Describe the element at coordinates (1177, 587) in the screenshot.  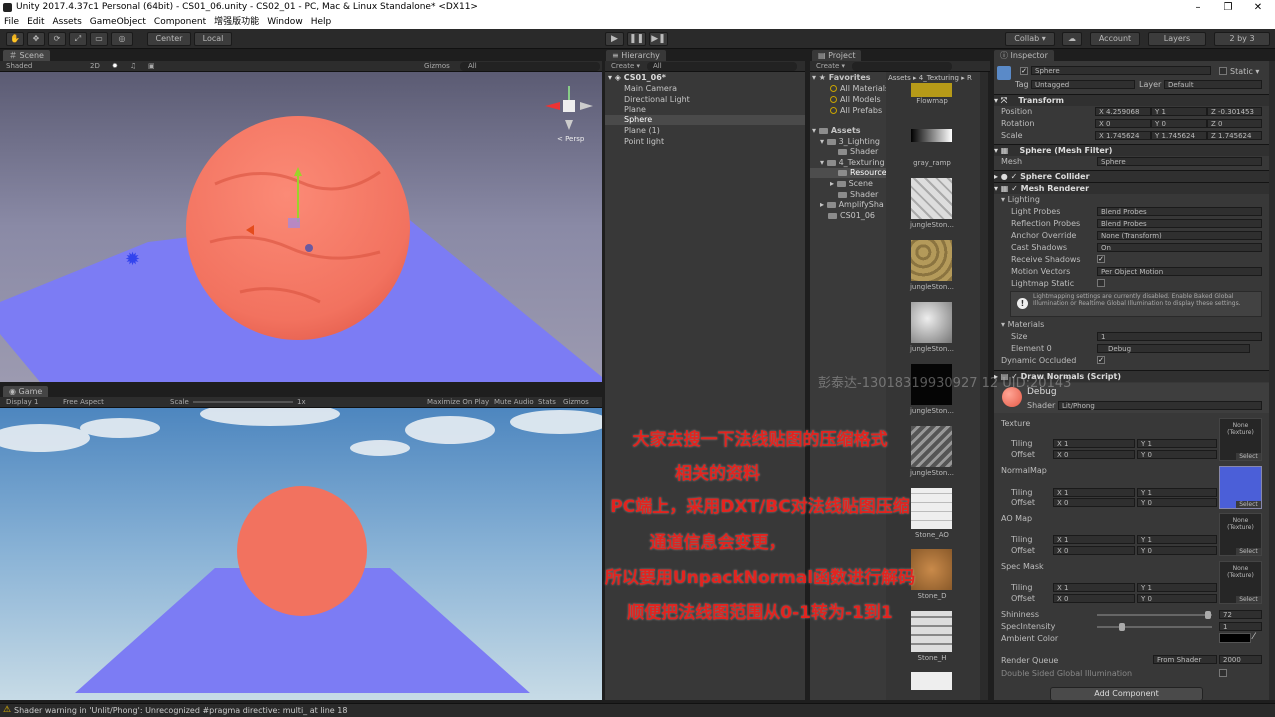
I see `spec-tiling-y: Y 1` at that location.